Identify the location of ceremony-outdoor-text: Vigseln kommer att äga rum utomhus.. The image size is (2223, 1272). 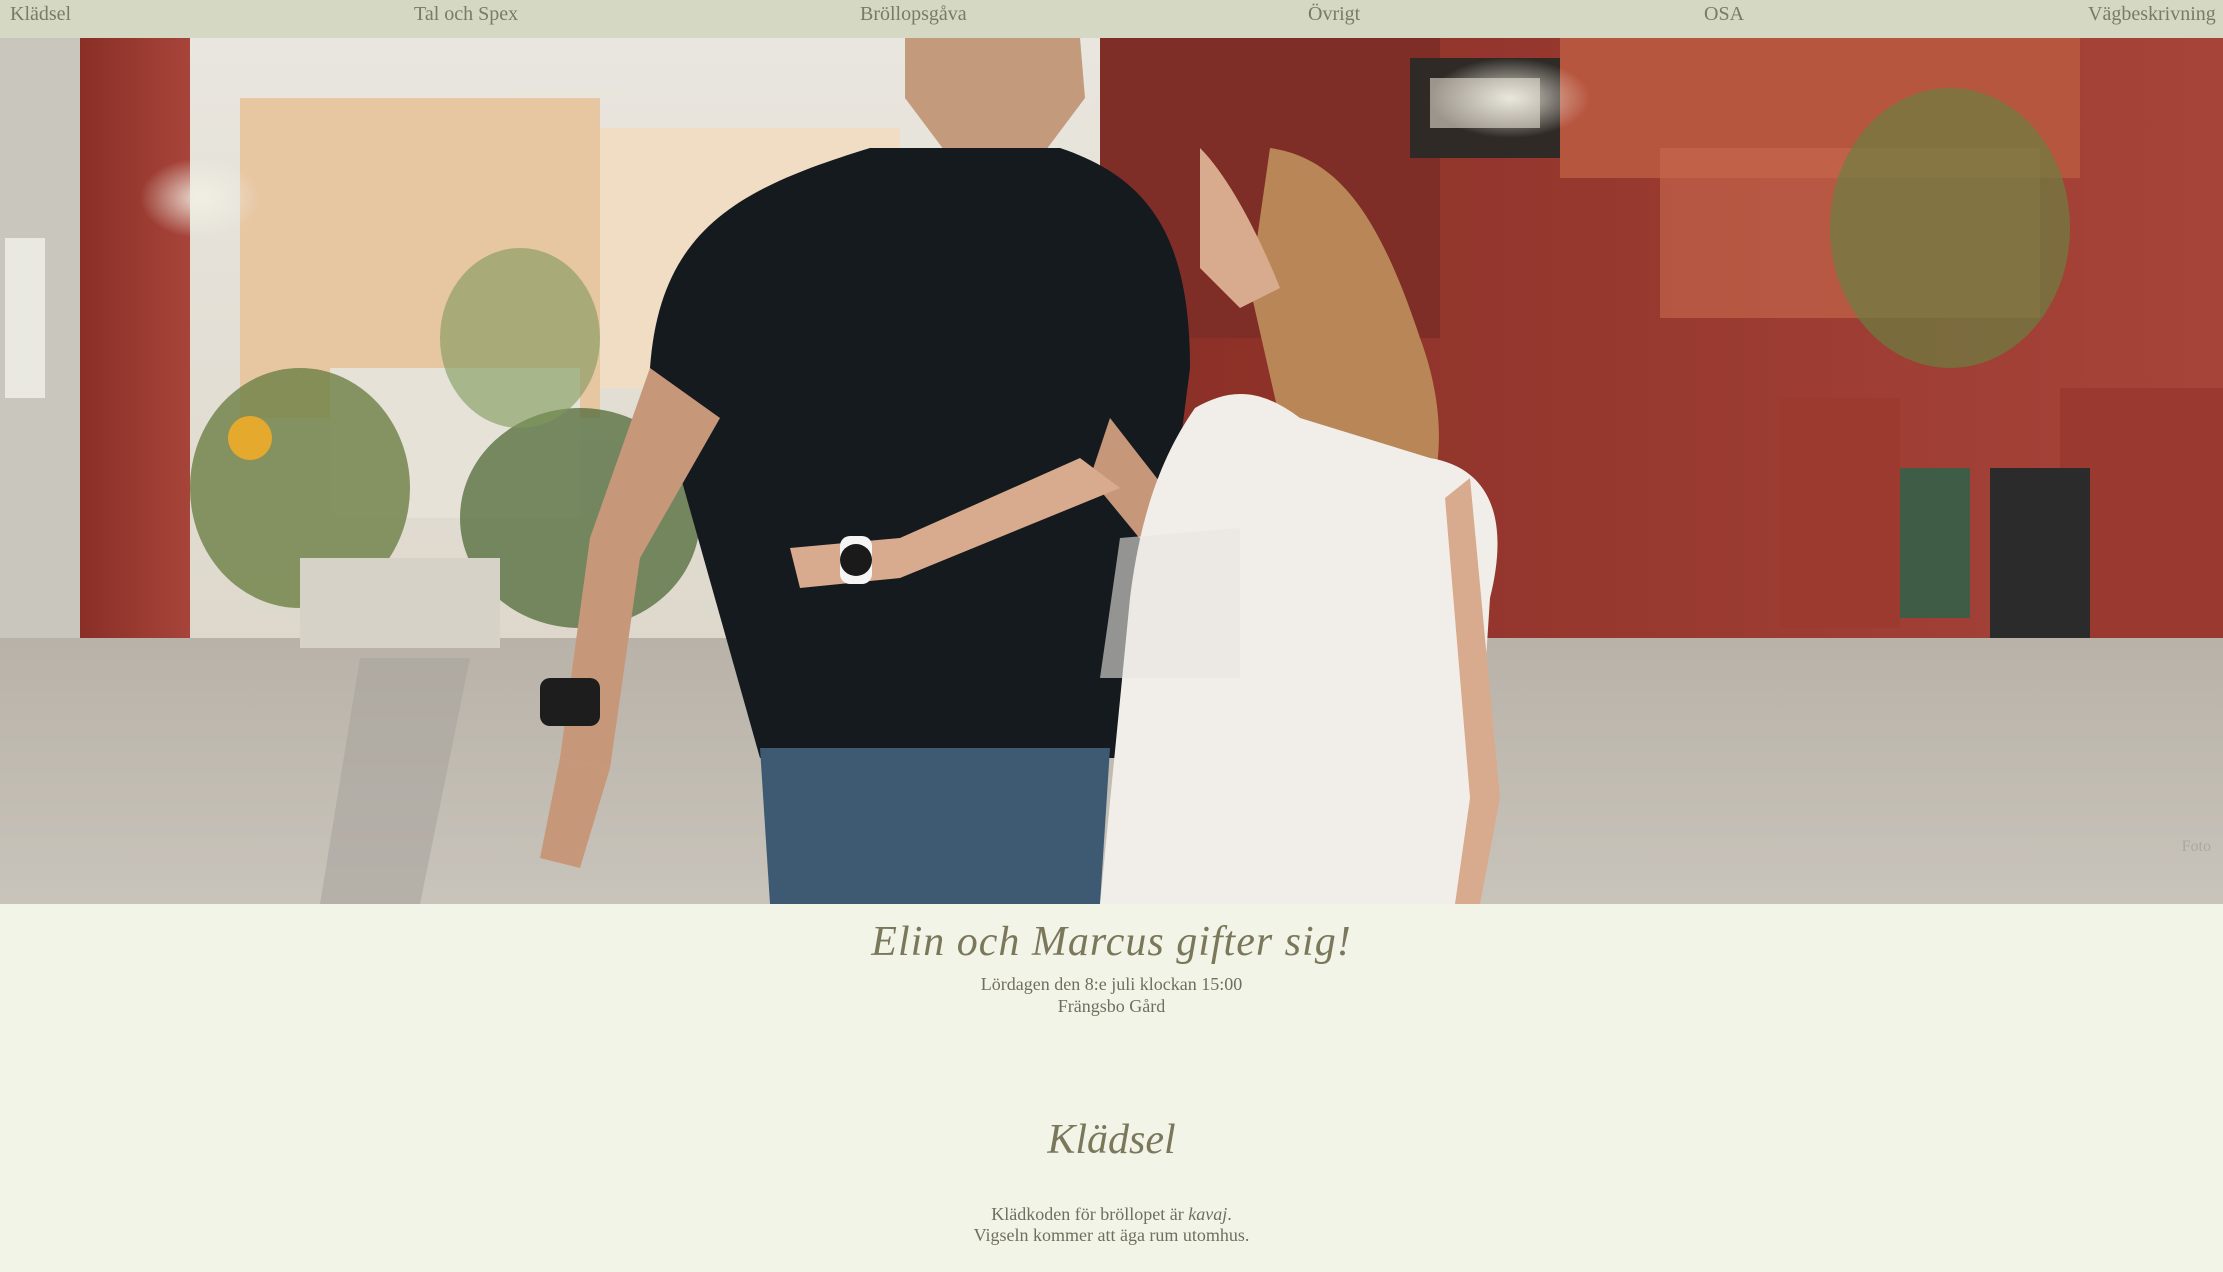
(1111, 1235).